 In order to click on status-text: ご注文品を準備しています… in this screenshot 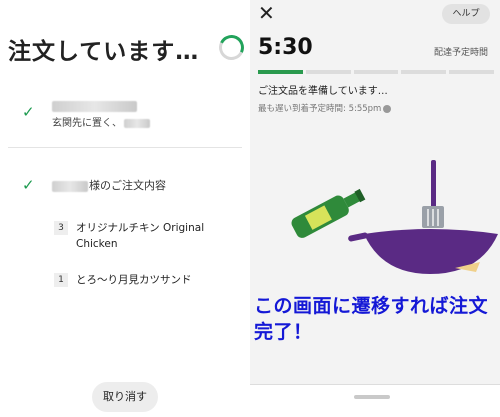, I will do `click(323, 91)`.